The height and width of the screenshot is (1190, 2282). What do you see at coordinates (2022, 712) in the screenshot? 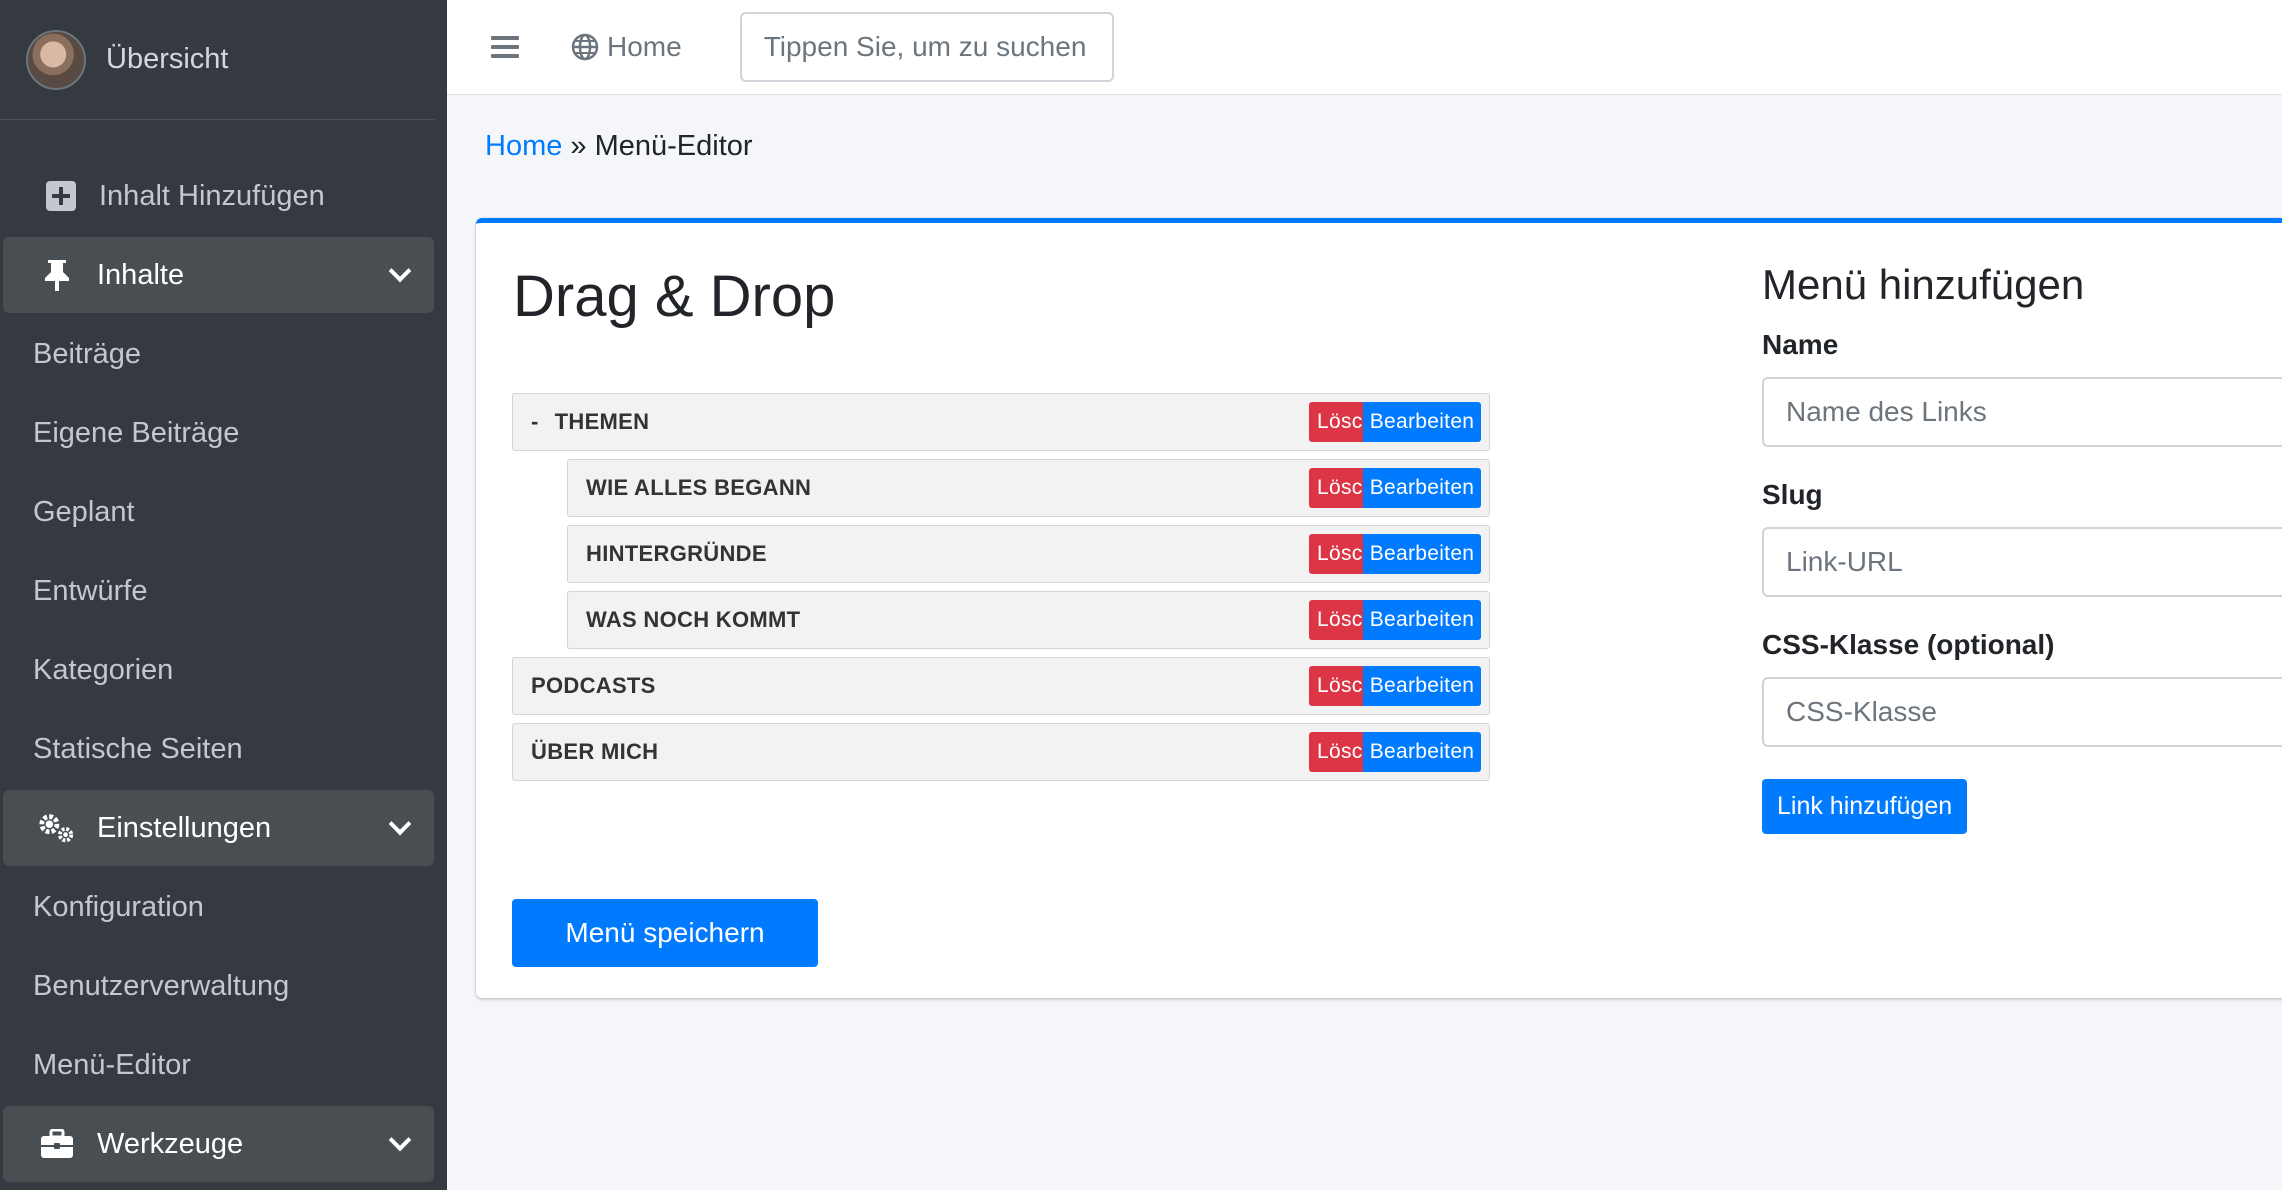
I see `css-class-field` at bounding box center [2022, 712].